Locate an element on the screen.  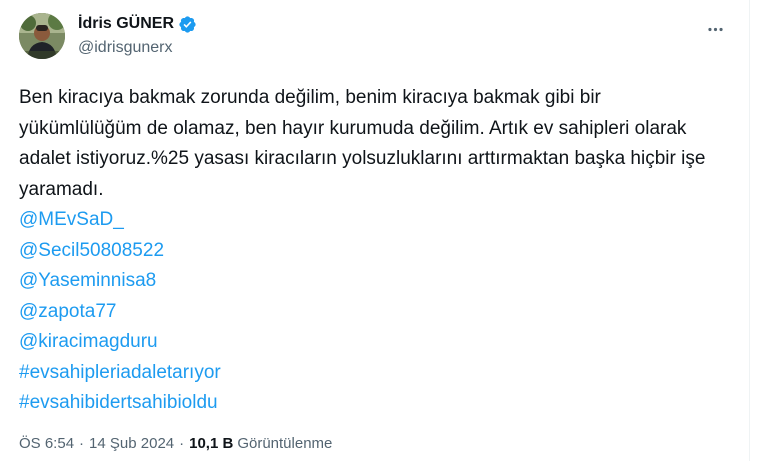
avatar-image is located at coordinates (42, 36).